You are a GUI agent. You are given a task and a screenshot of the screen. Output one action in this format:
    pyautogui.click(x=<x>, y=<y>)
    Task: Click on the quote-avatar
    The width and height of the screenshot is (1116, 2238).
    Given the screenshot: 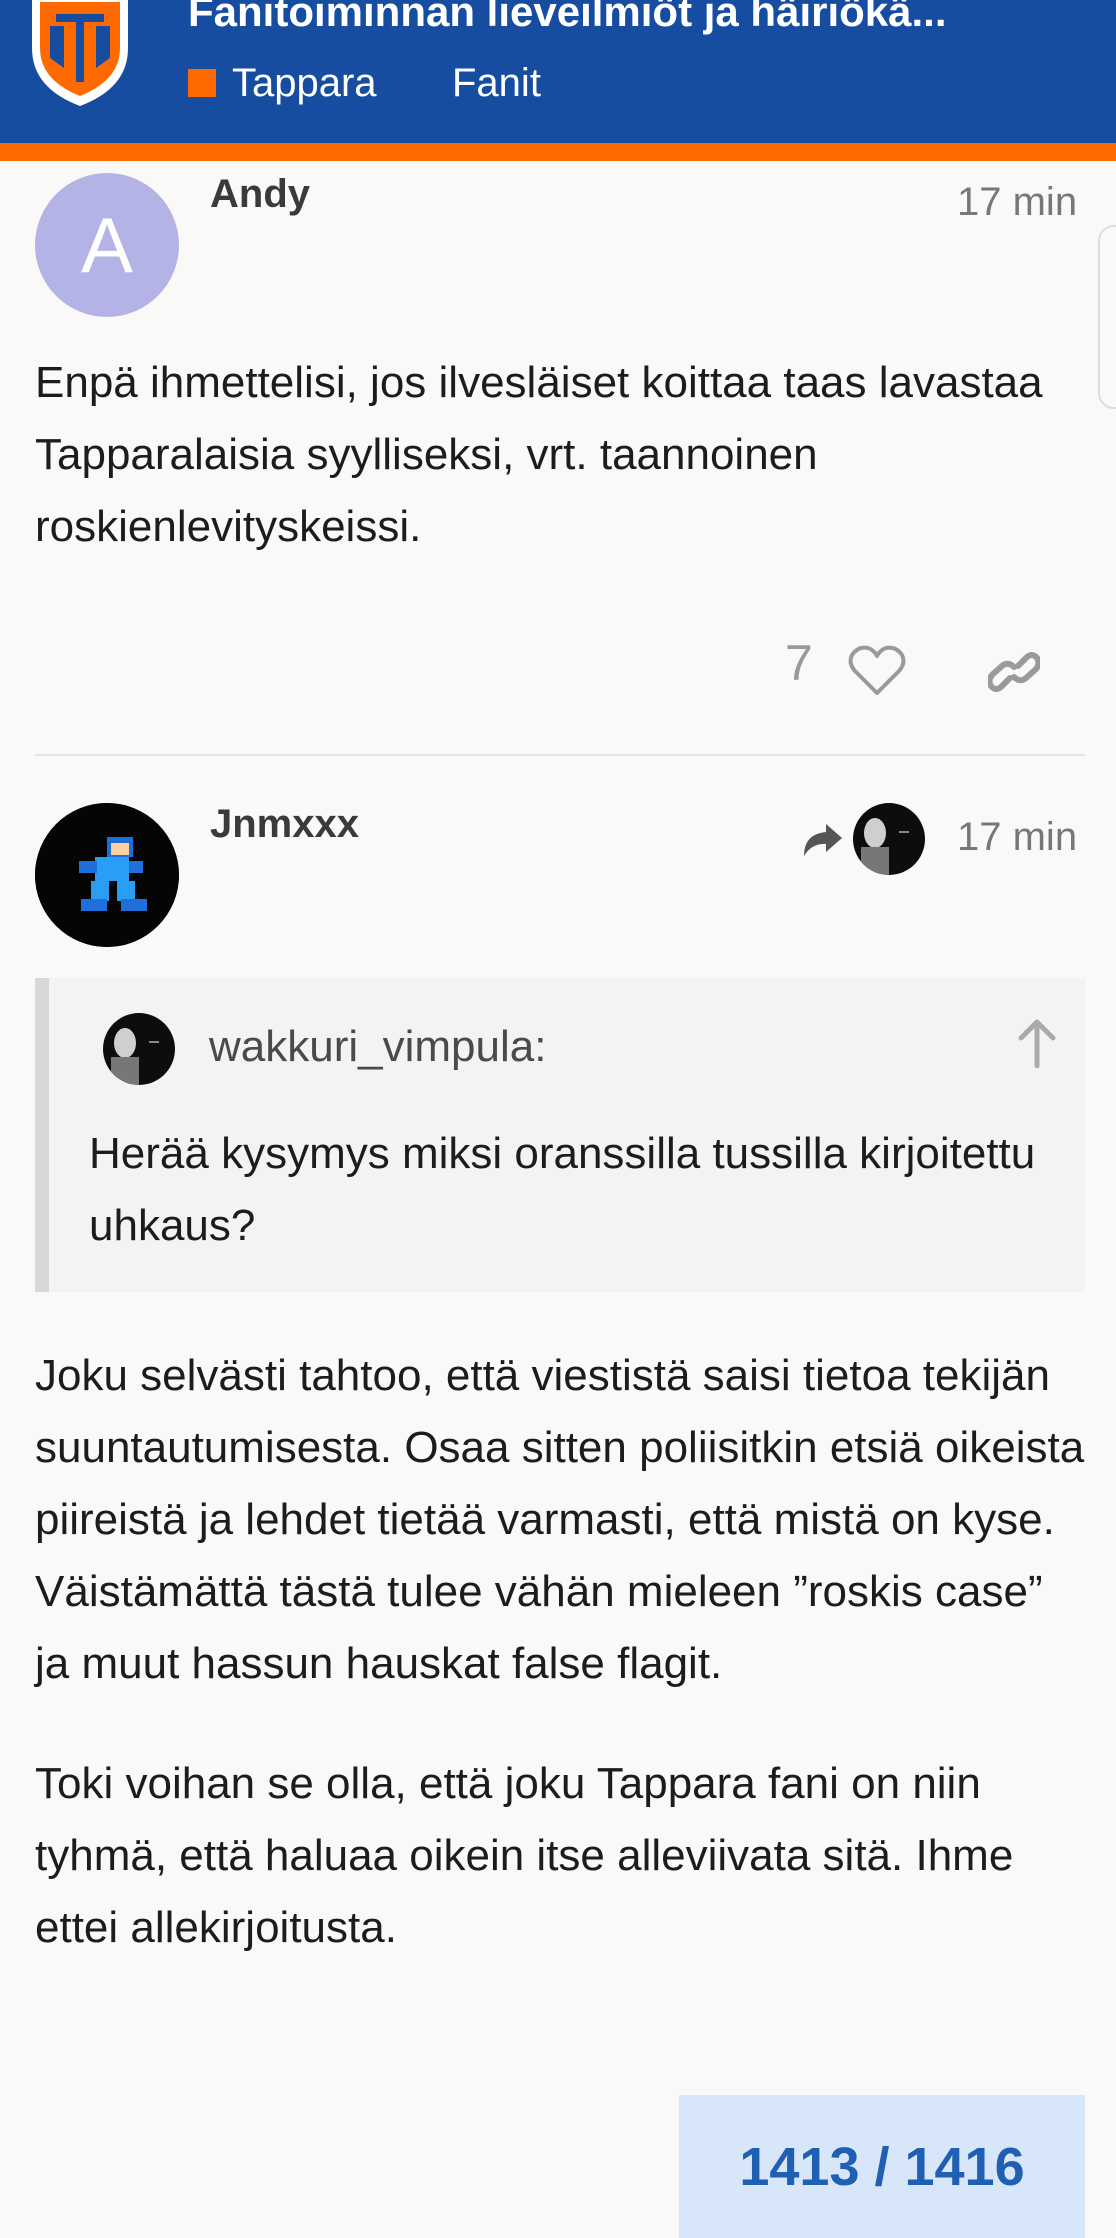 What is the action you would take?
    pyautogui.click(x=139, y=1049)
    